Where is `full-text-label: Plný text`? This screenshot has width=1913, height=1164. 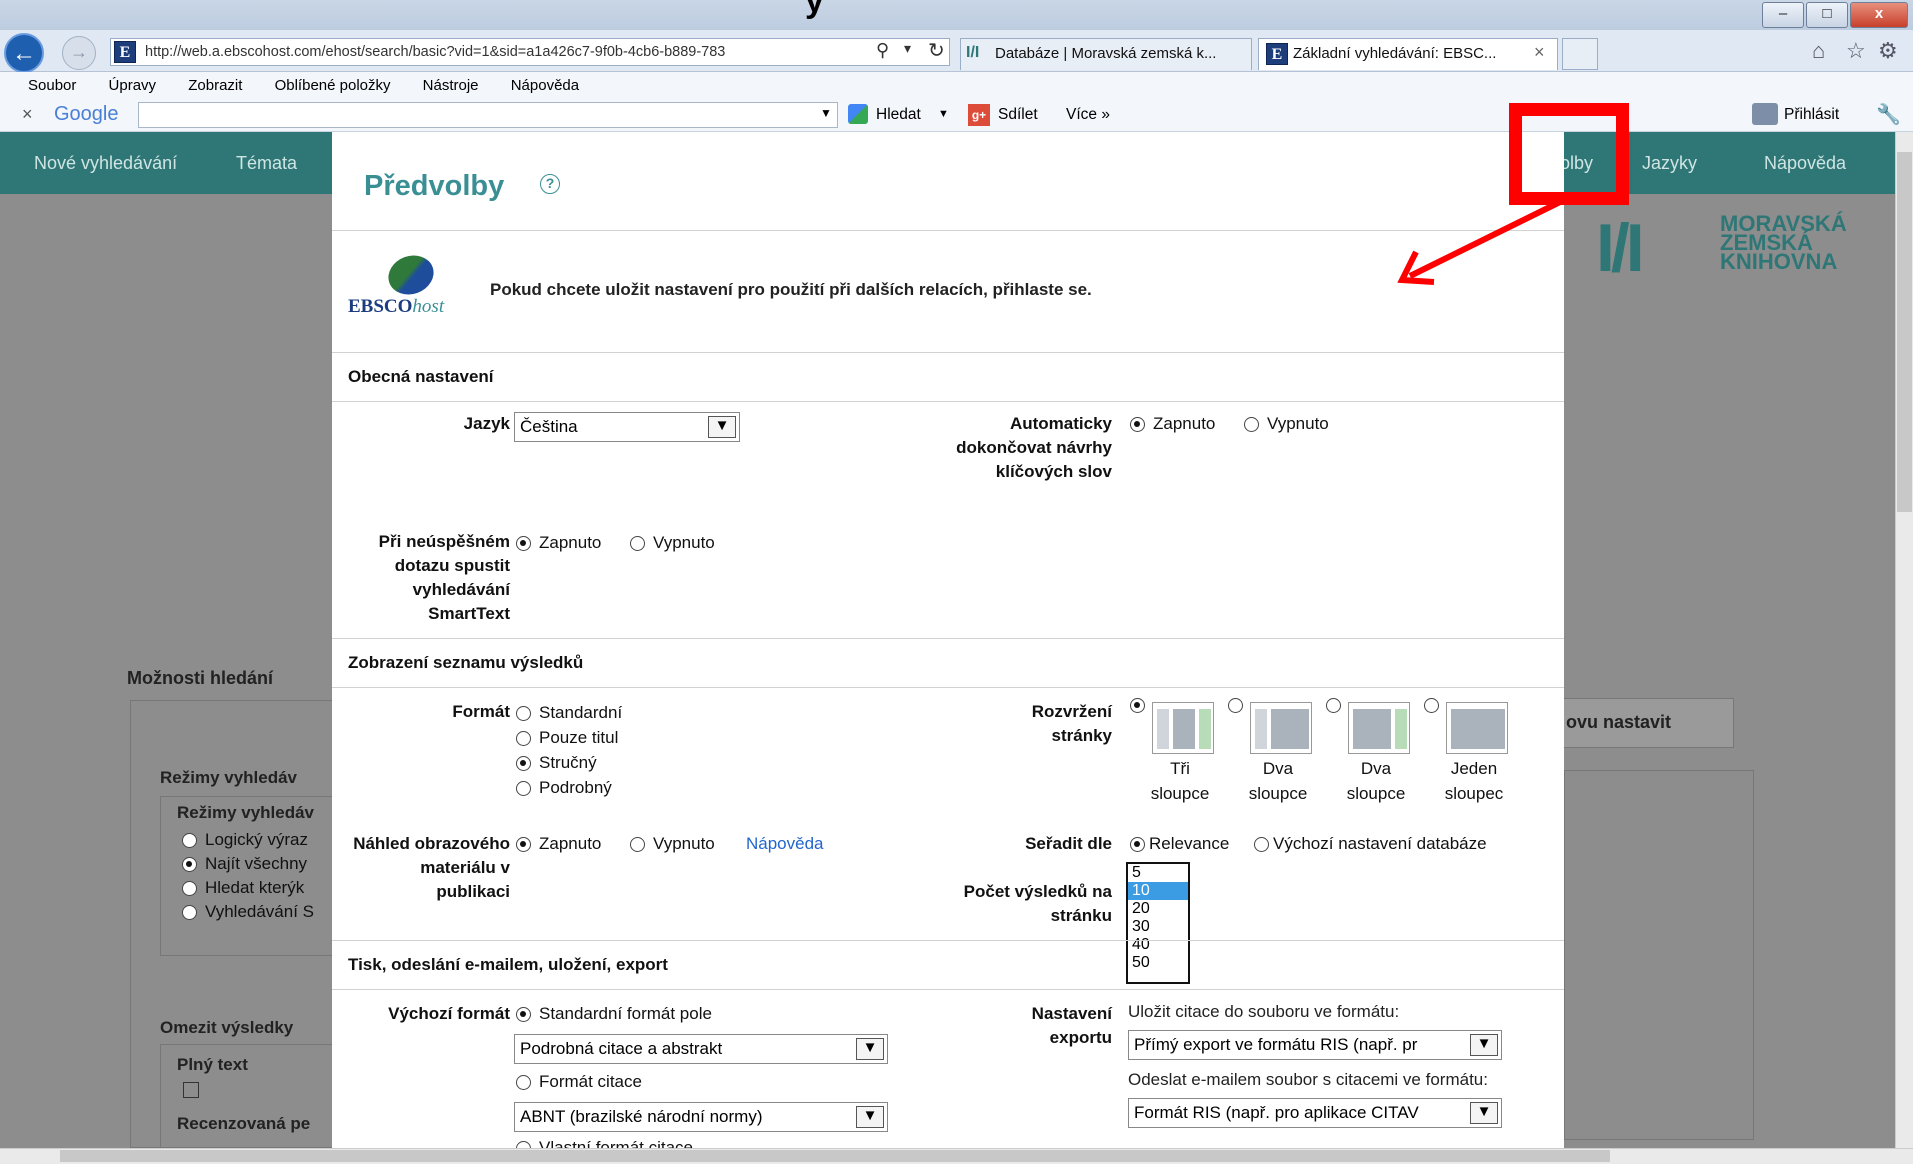 full-text-label: Plný text is located at coordinates (212, 1064).